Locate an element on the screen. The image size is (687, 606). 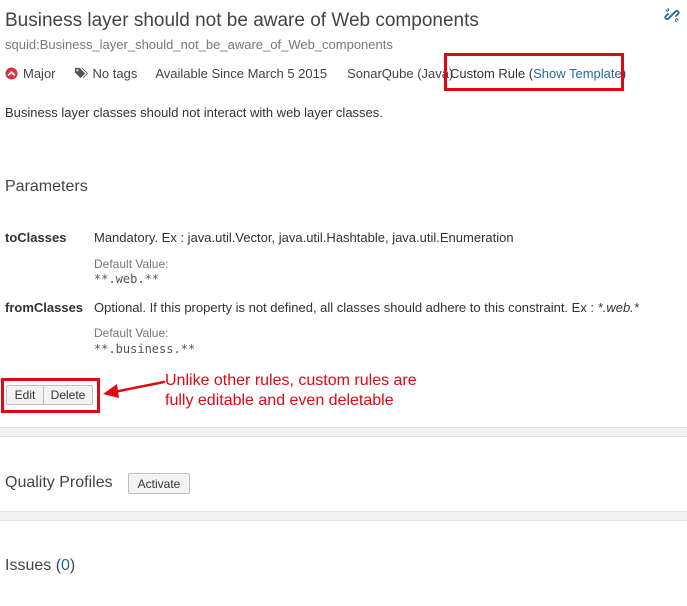
highlight-box-buttons is located at coordinates (50, 395).